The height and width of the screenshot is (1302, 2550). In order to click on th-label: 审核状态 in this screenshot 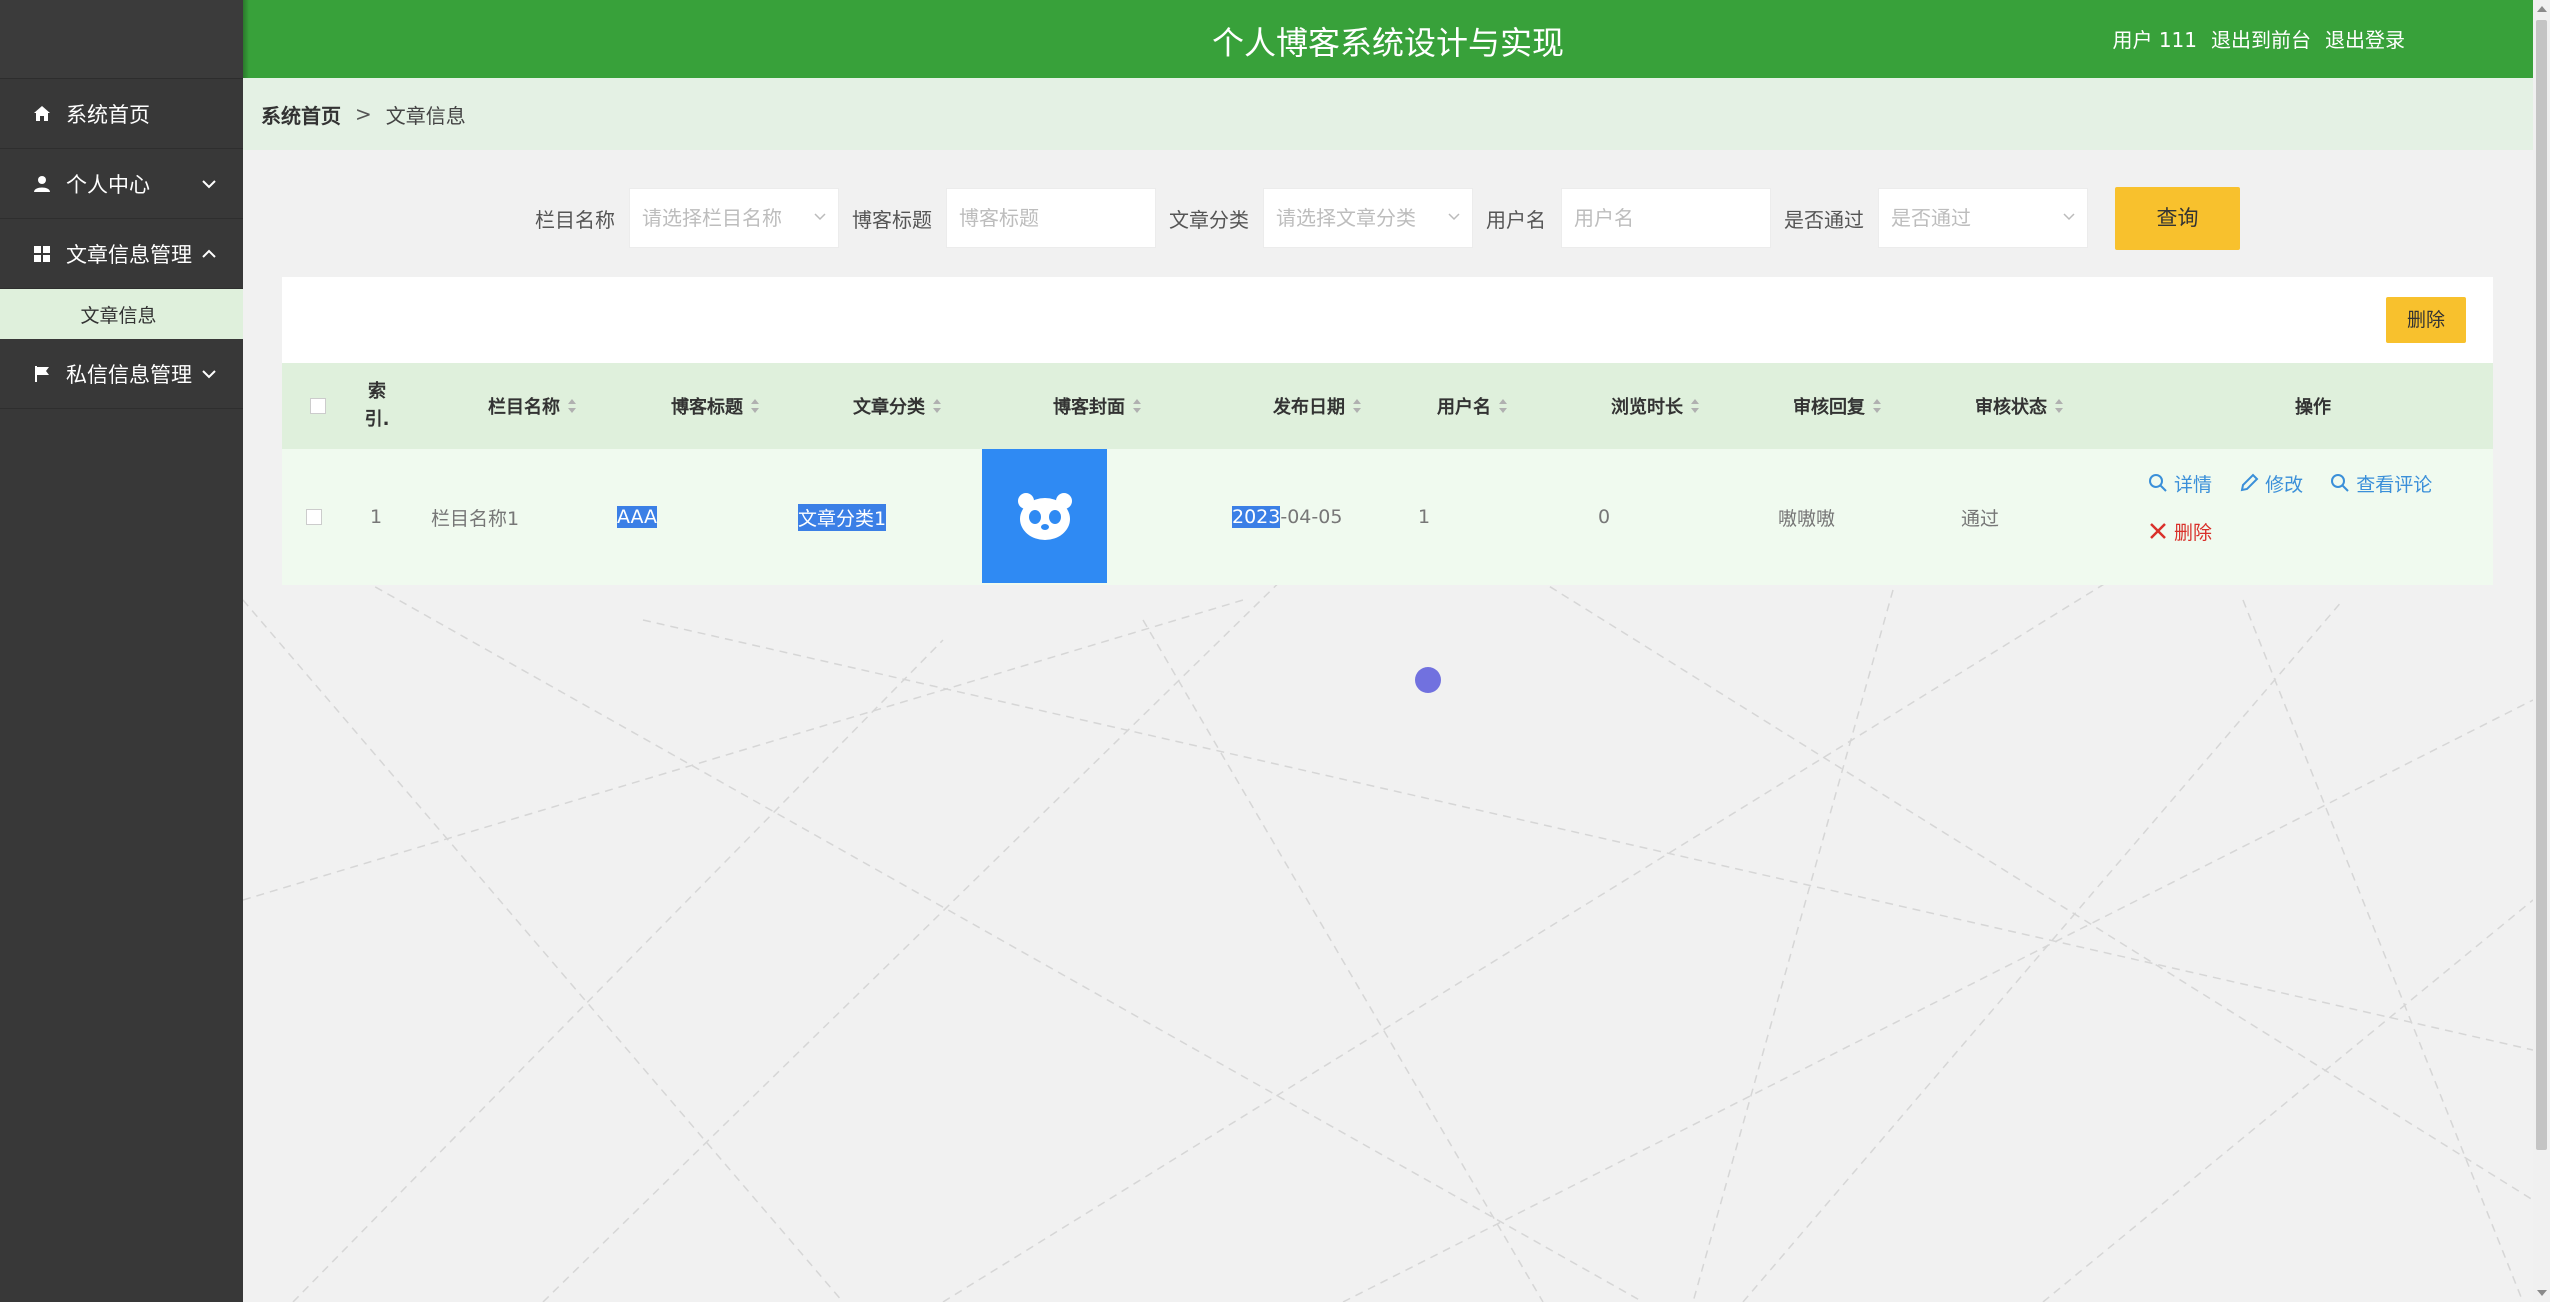, I will do `click(2011, 407)`.